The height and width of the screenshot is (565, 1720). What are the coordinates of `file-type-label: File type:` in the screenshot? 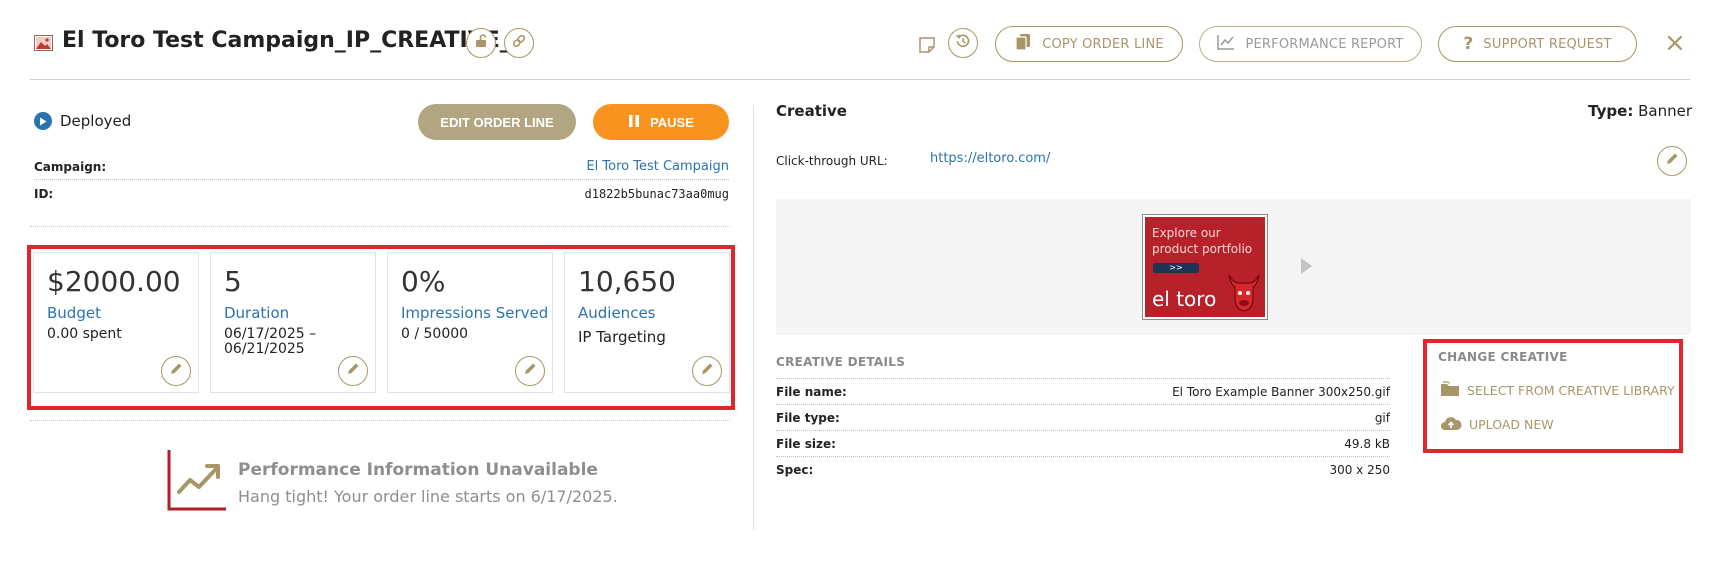 It's located at (808, 417).